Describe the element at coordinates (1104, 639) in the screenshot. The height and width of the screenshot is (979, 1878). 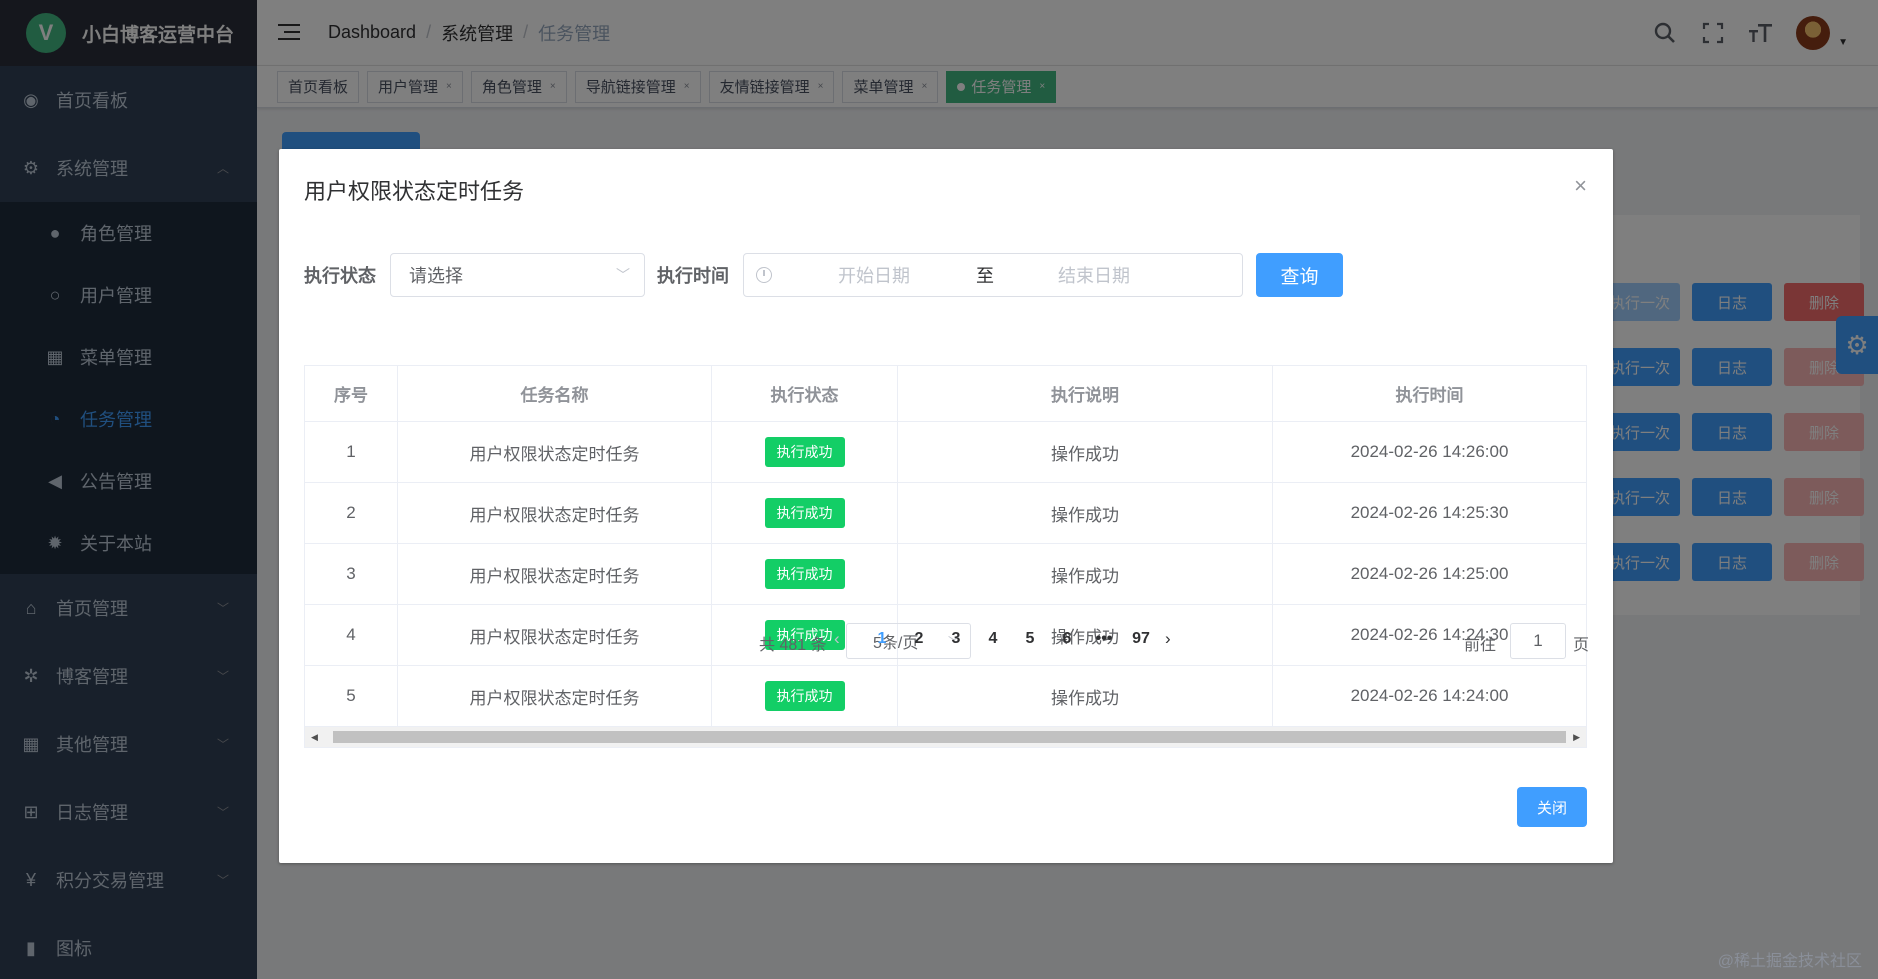
I see `more-pages-icon: •••` at that location.